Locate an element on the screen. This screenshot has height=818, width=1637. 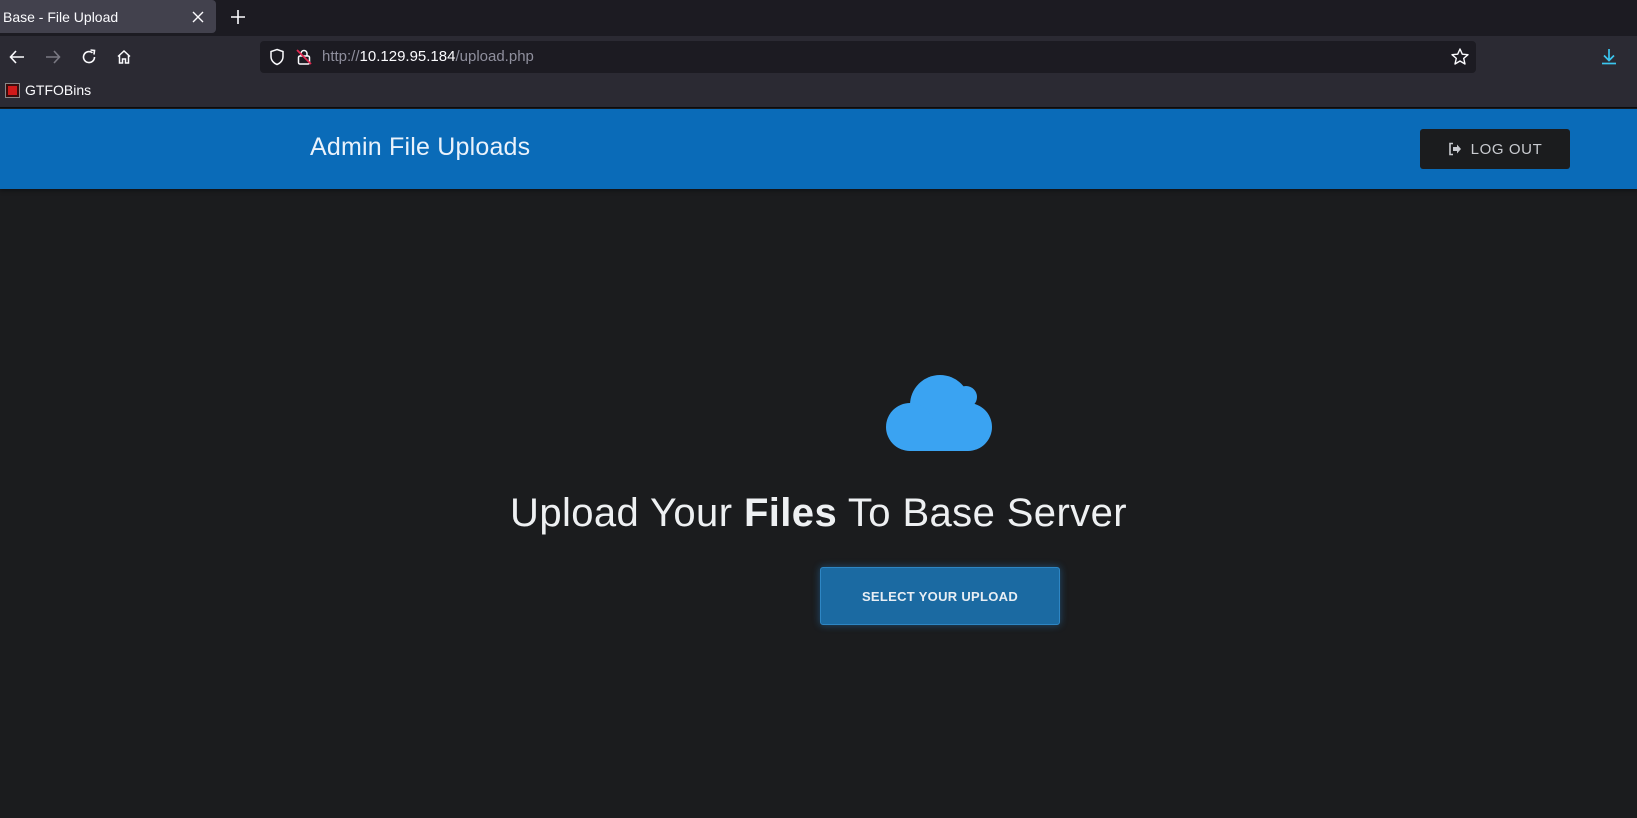
select-upload-button: SELECT YOUR UPLOAD is located at coordinates (940, 596).